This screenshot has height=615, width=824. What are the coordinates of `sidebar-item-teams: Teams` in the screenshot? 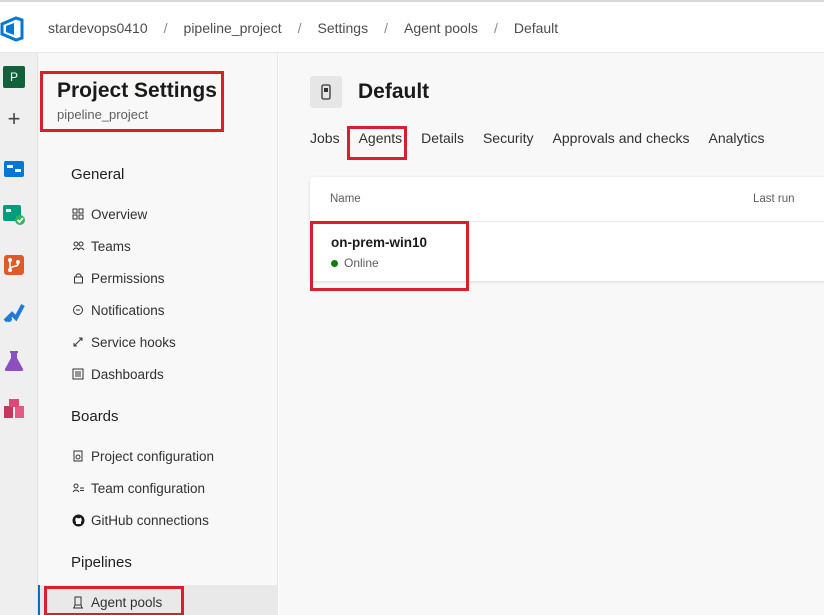 It's located at (101, 246).